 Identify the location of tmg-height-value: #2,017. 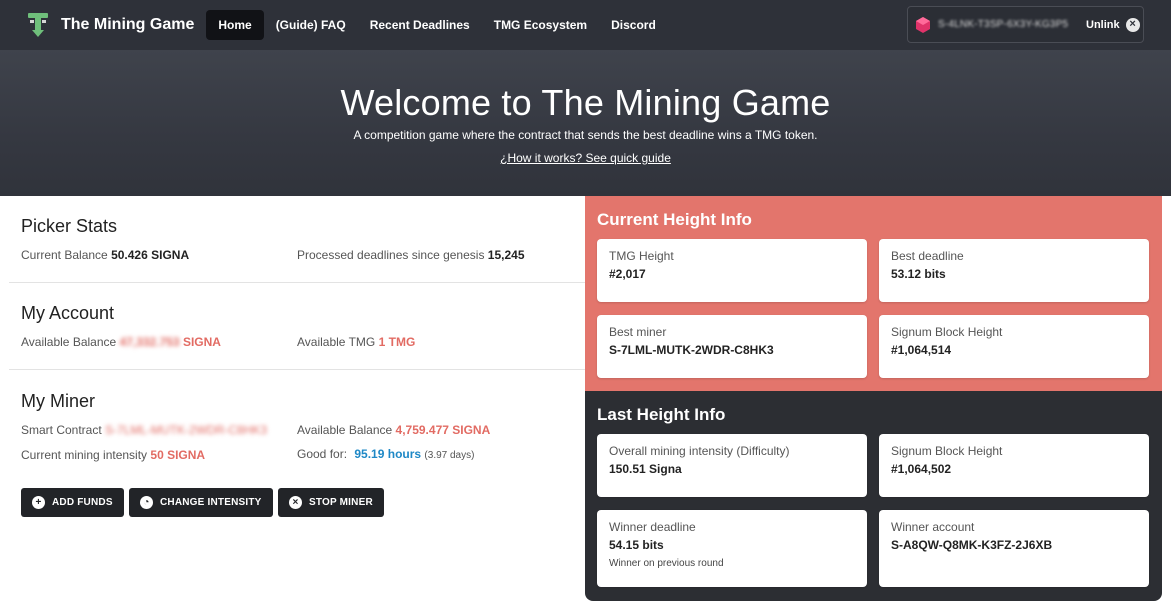
(627, 274).